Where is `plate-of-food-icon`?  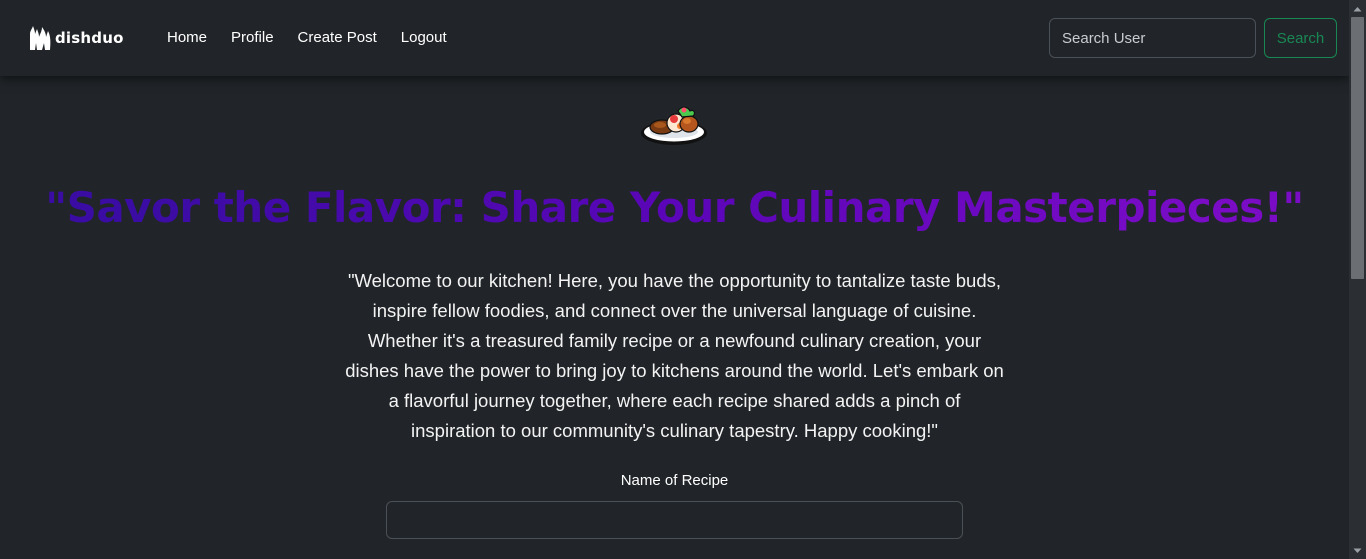
plate-of-food-icon is located at coordinates (674, 125).